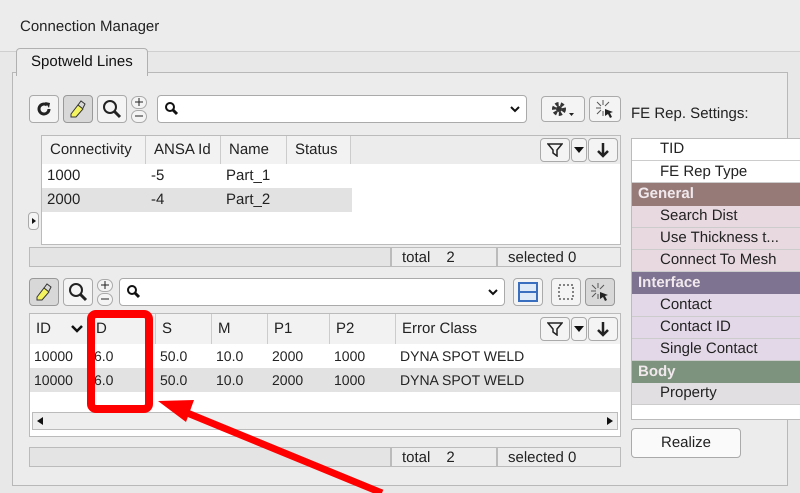 This screenshot has width=800, height=493. What do you see at coordinates (77, 329) in the screenshot?
I see `sort-caret-icon` at bounding box center [77, 329].